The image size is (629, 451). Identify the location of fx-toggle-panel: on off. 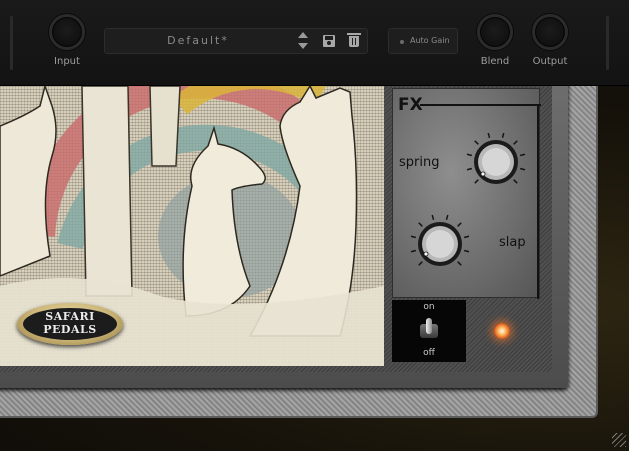
(429, 331).